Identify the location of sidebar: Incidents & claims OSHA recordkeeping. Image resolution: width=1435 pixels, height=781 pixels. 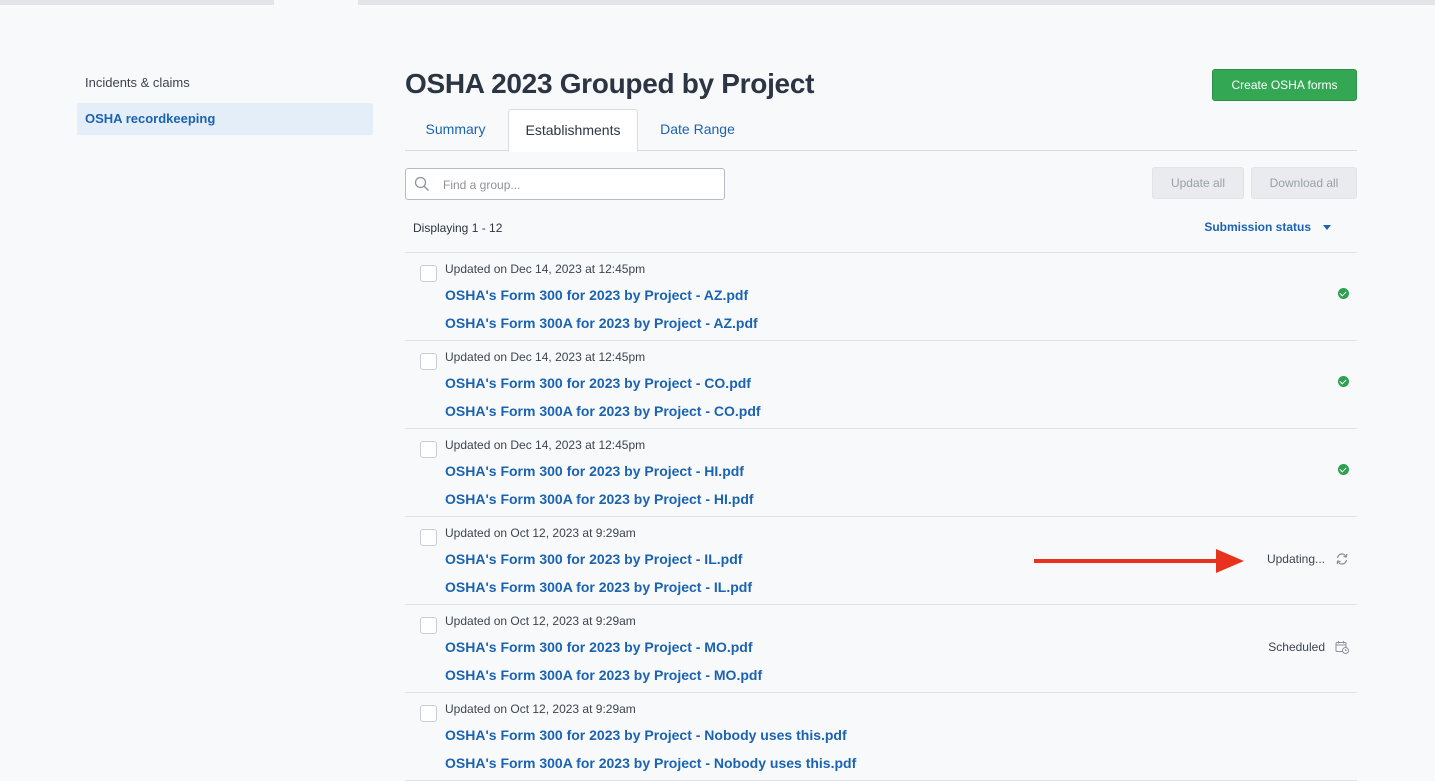
(225, 103).